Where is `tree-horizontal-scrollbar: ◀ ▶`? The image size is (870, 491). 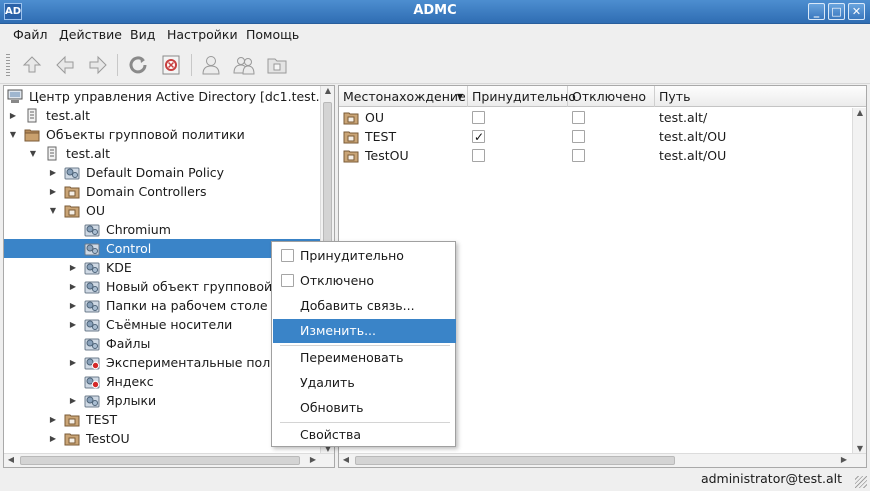 tree-horizontal-scrollbar: ◀ ▶ is located at coordinates (169, 460).